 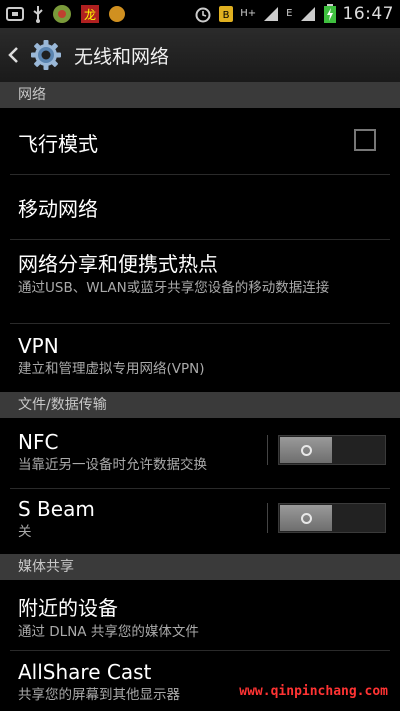 What do you see at coordinates (248, 13) in the screenshot?
I see `network-type-label: H+` at bounding box center [248, 13].